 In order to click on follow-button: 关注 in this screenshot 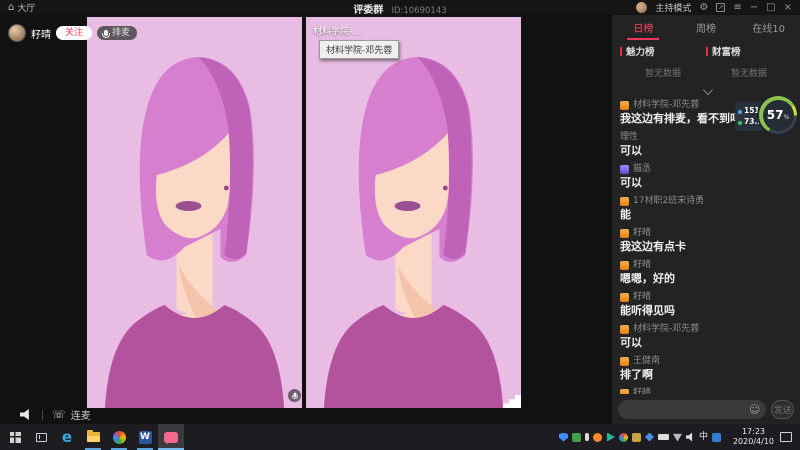, I will do `click(74, 33)`.